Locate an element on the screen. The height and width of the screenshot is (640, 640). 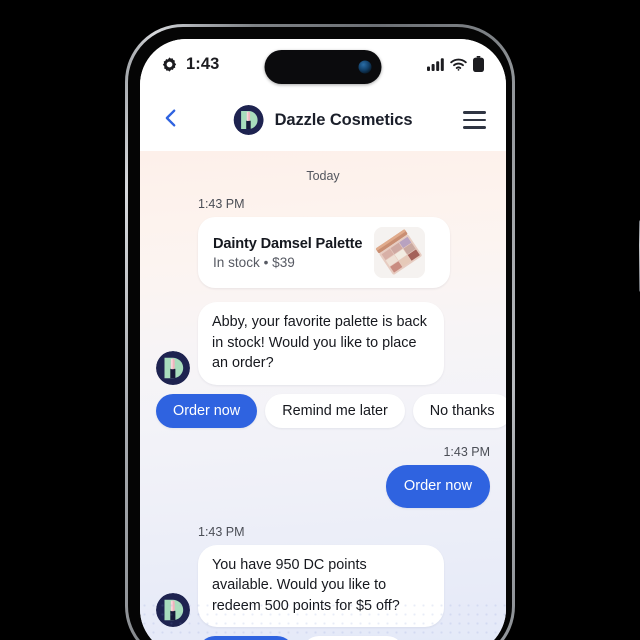
chat-bubble-outgoing: Order now is located at coordinates (437, 486).